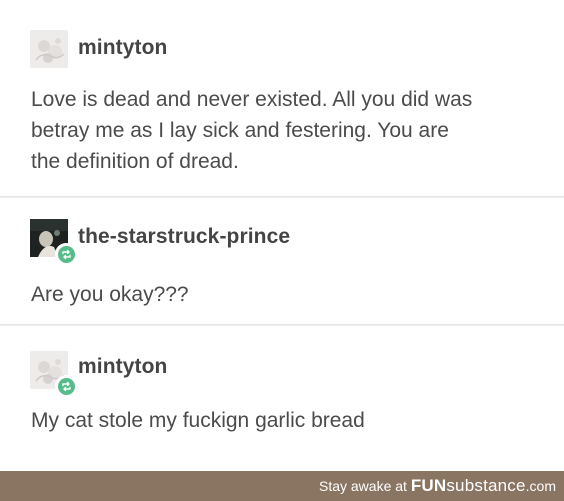 The image size is (564, 501). Describe the element at coordinates (428, 485) in the screenshot. I see `brand-bold: FUN` at that location.